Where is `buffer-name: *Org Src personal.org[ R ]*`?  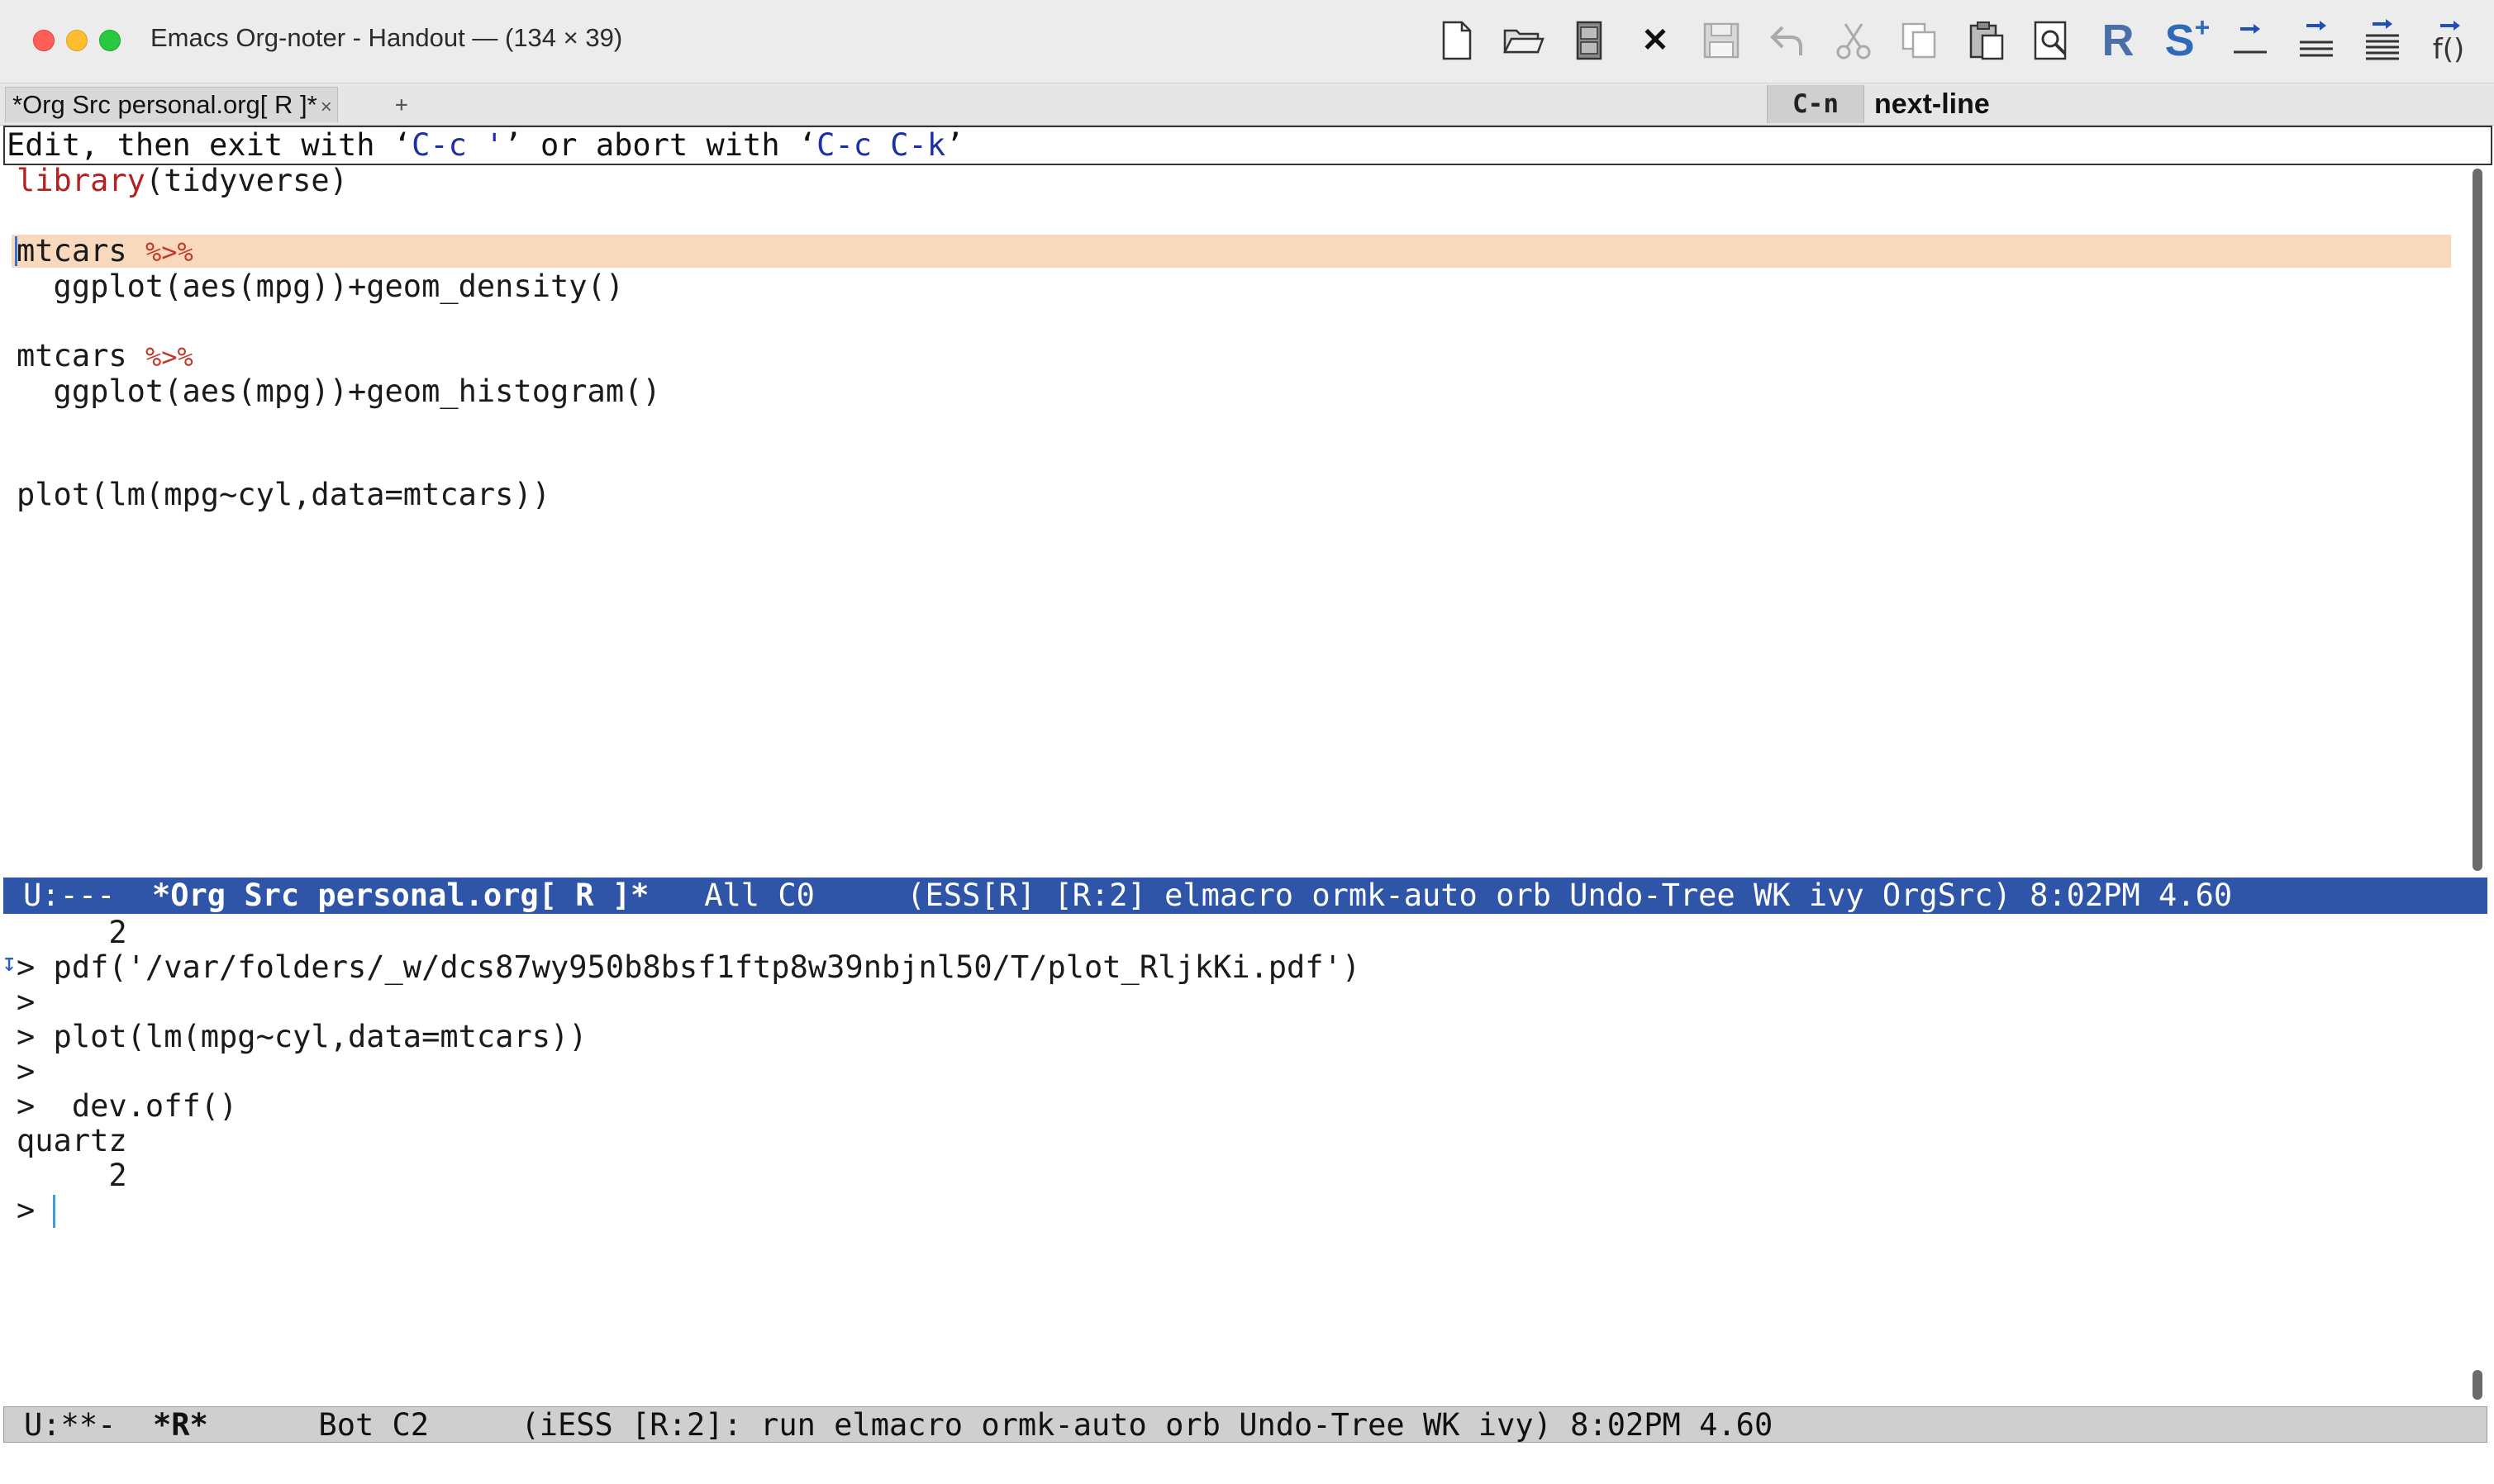
buffer-name: *Org Src personal.org[ R ]* is located at coordinates (400, 895).